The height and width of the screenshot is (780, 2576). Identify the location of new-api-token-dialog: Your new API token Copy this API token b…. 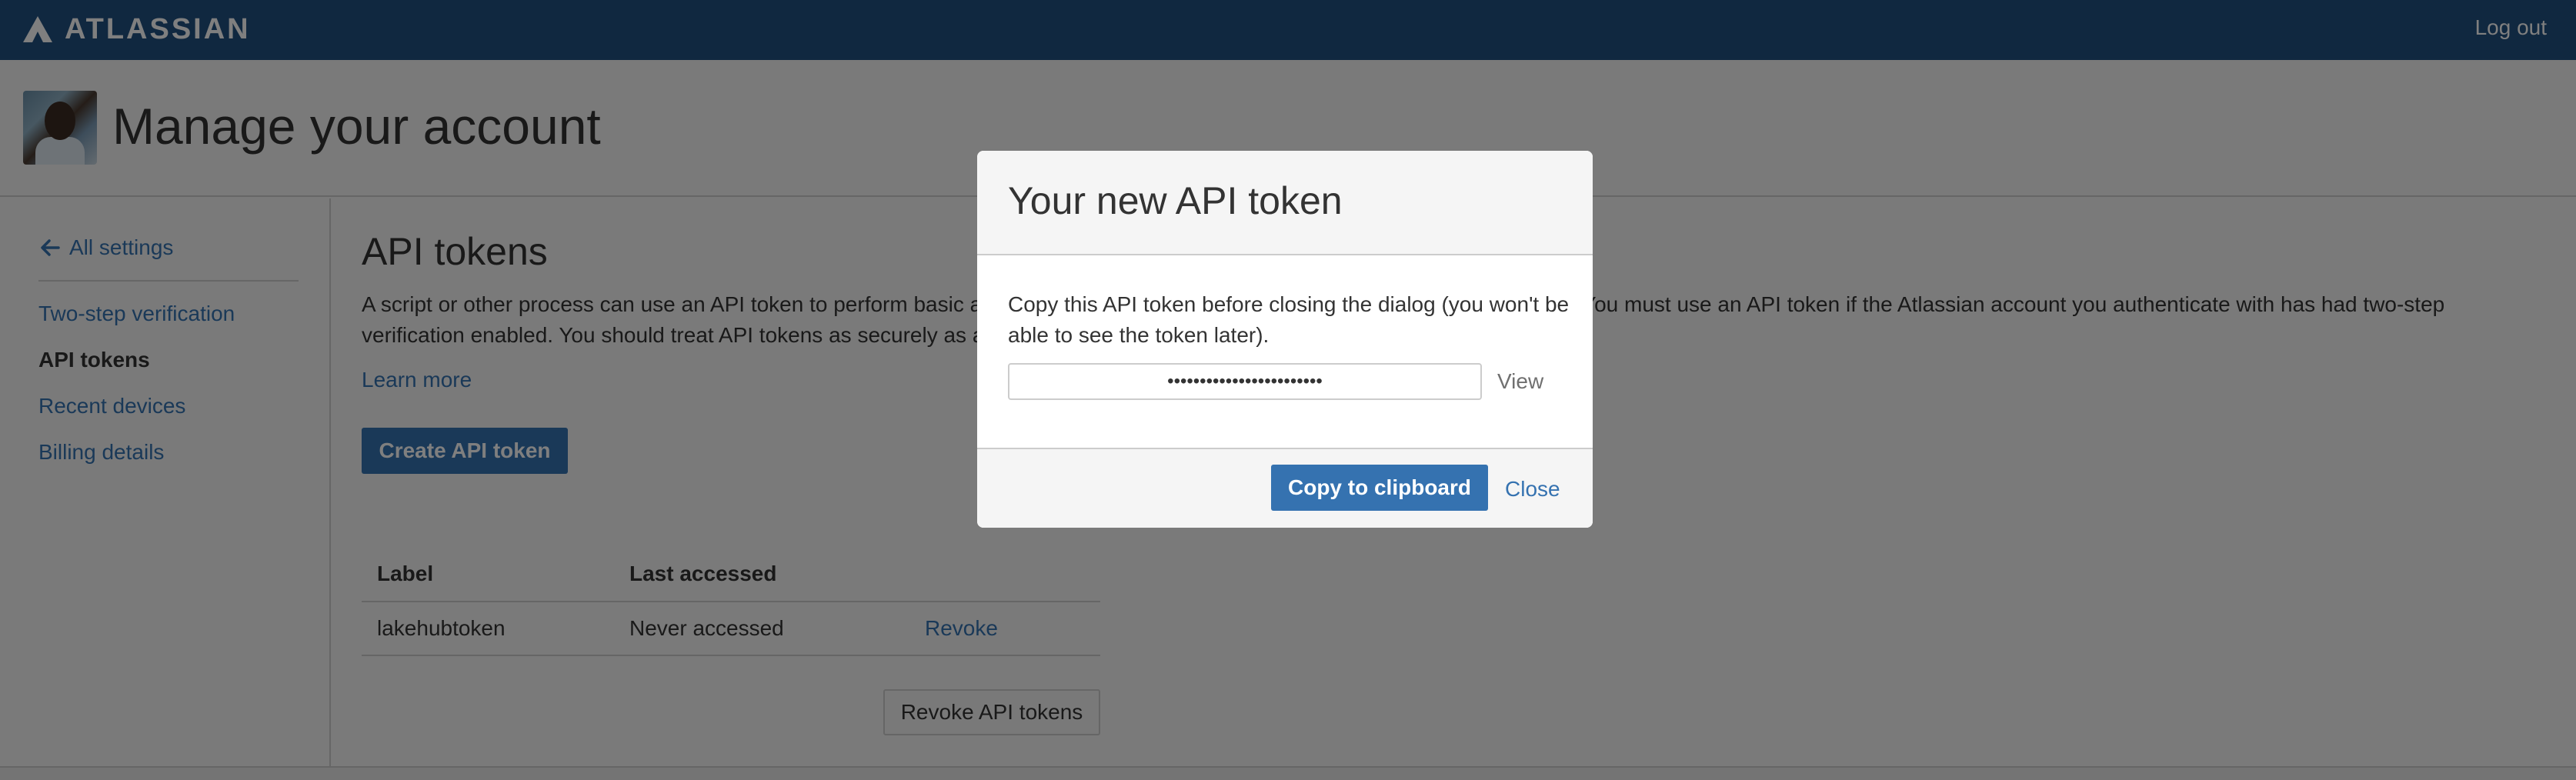
(1285, 340).